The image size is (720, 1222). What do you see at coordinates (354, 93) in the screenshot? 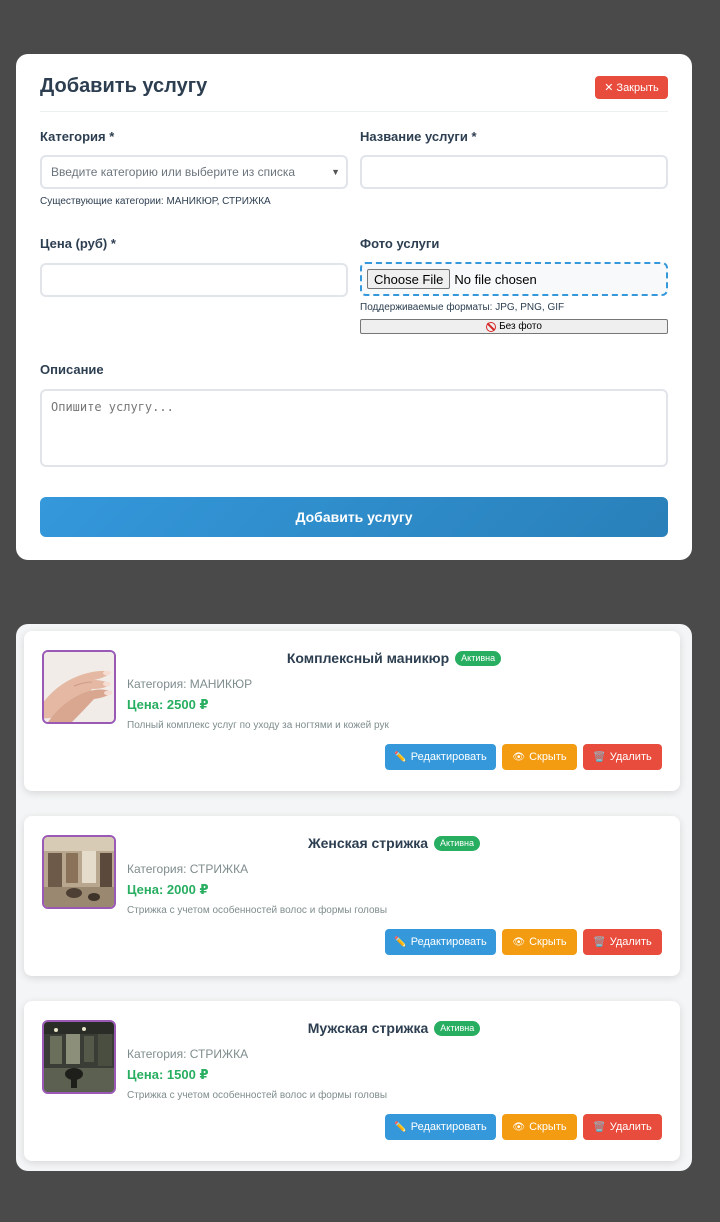
I see `form-header: Добавить услугу ✕ Закрыть` at bounding box center [354, 93].